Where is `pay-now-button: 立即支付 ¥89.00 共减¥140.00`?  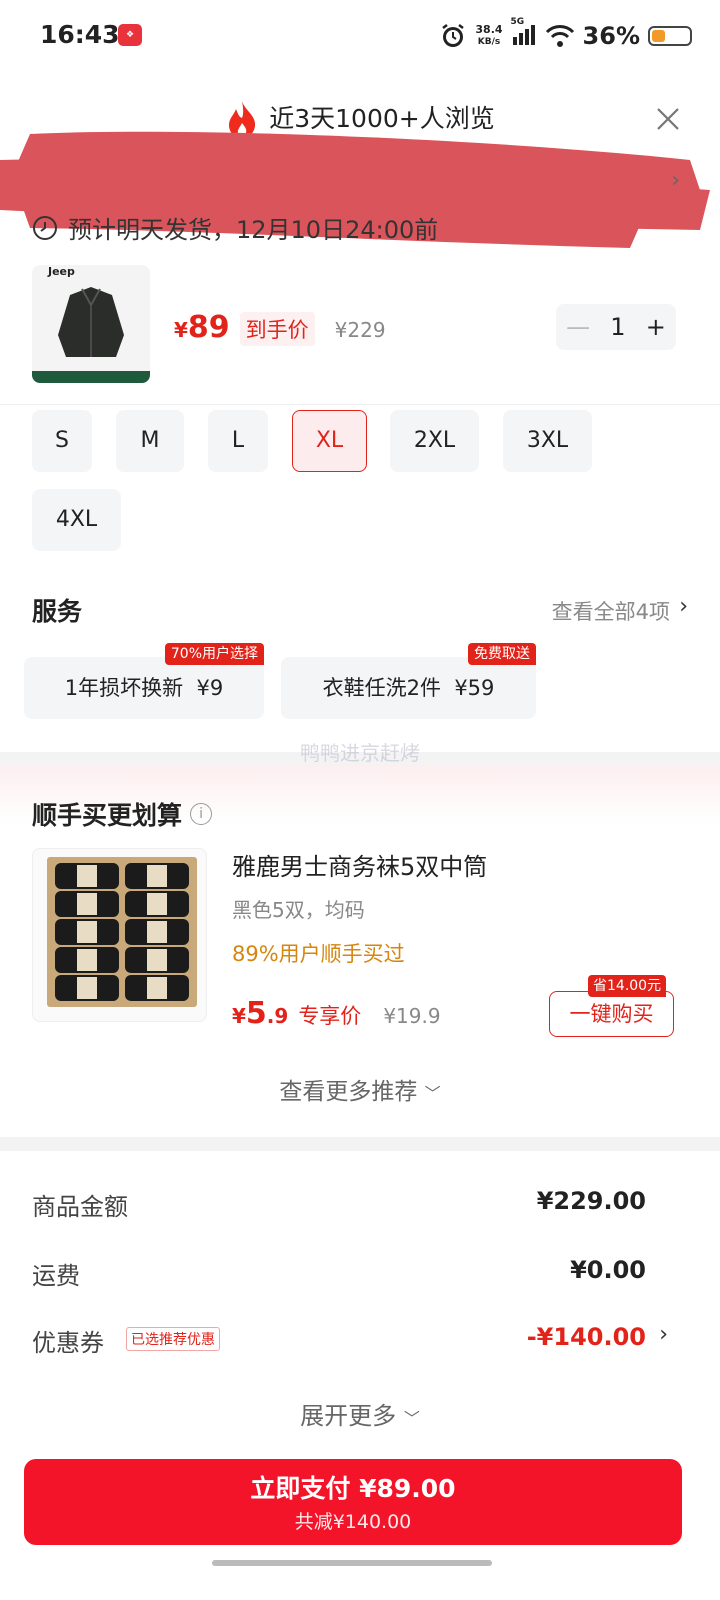 pay-now-button: 立即支付 ¥89.00 共减¥140.00 is located at coordinates (353, 1502).